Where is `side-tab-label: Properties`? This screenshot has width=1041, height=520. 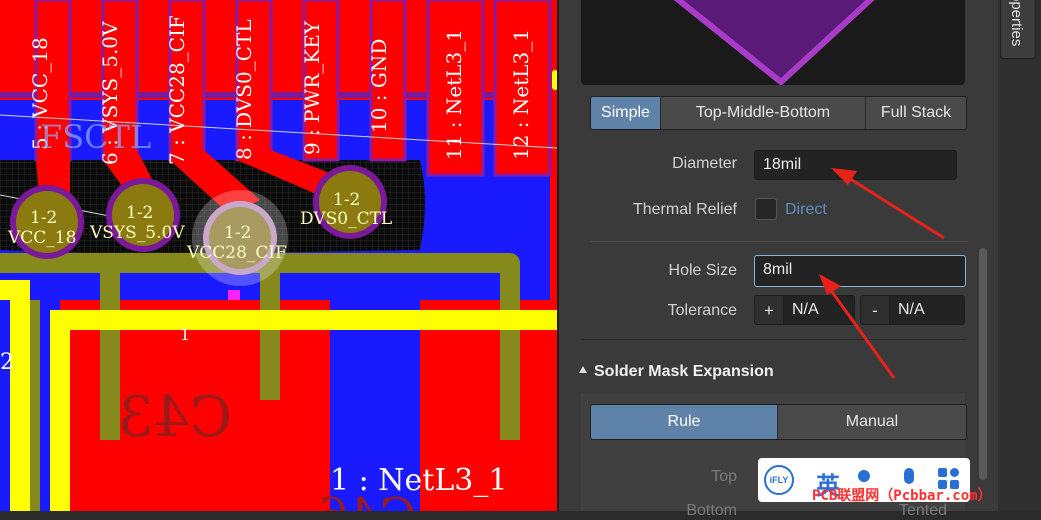 side-tab-label: Properties is located at coordinates (1016, 23).